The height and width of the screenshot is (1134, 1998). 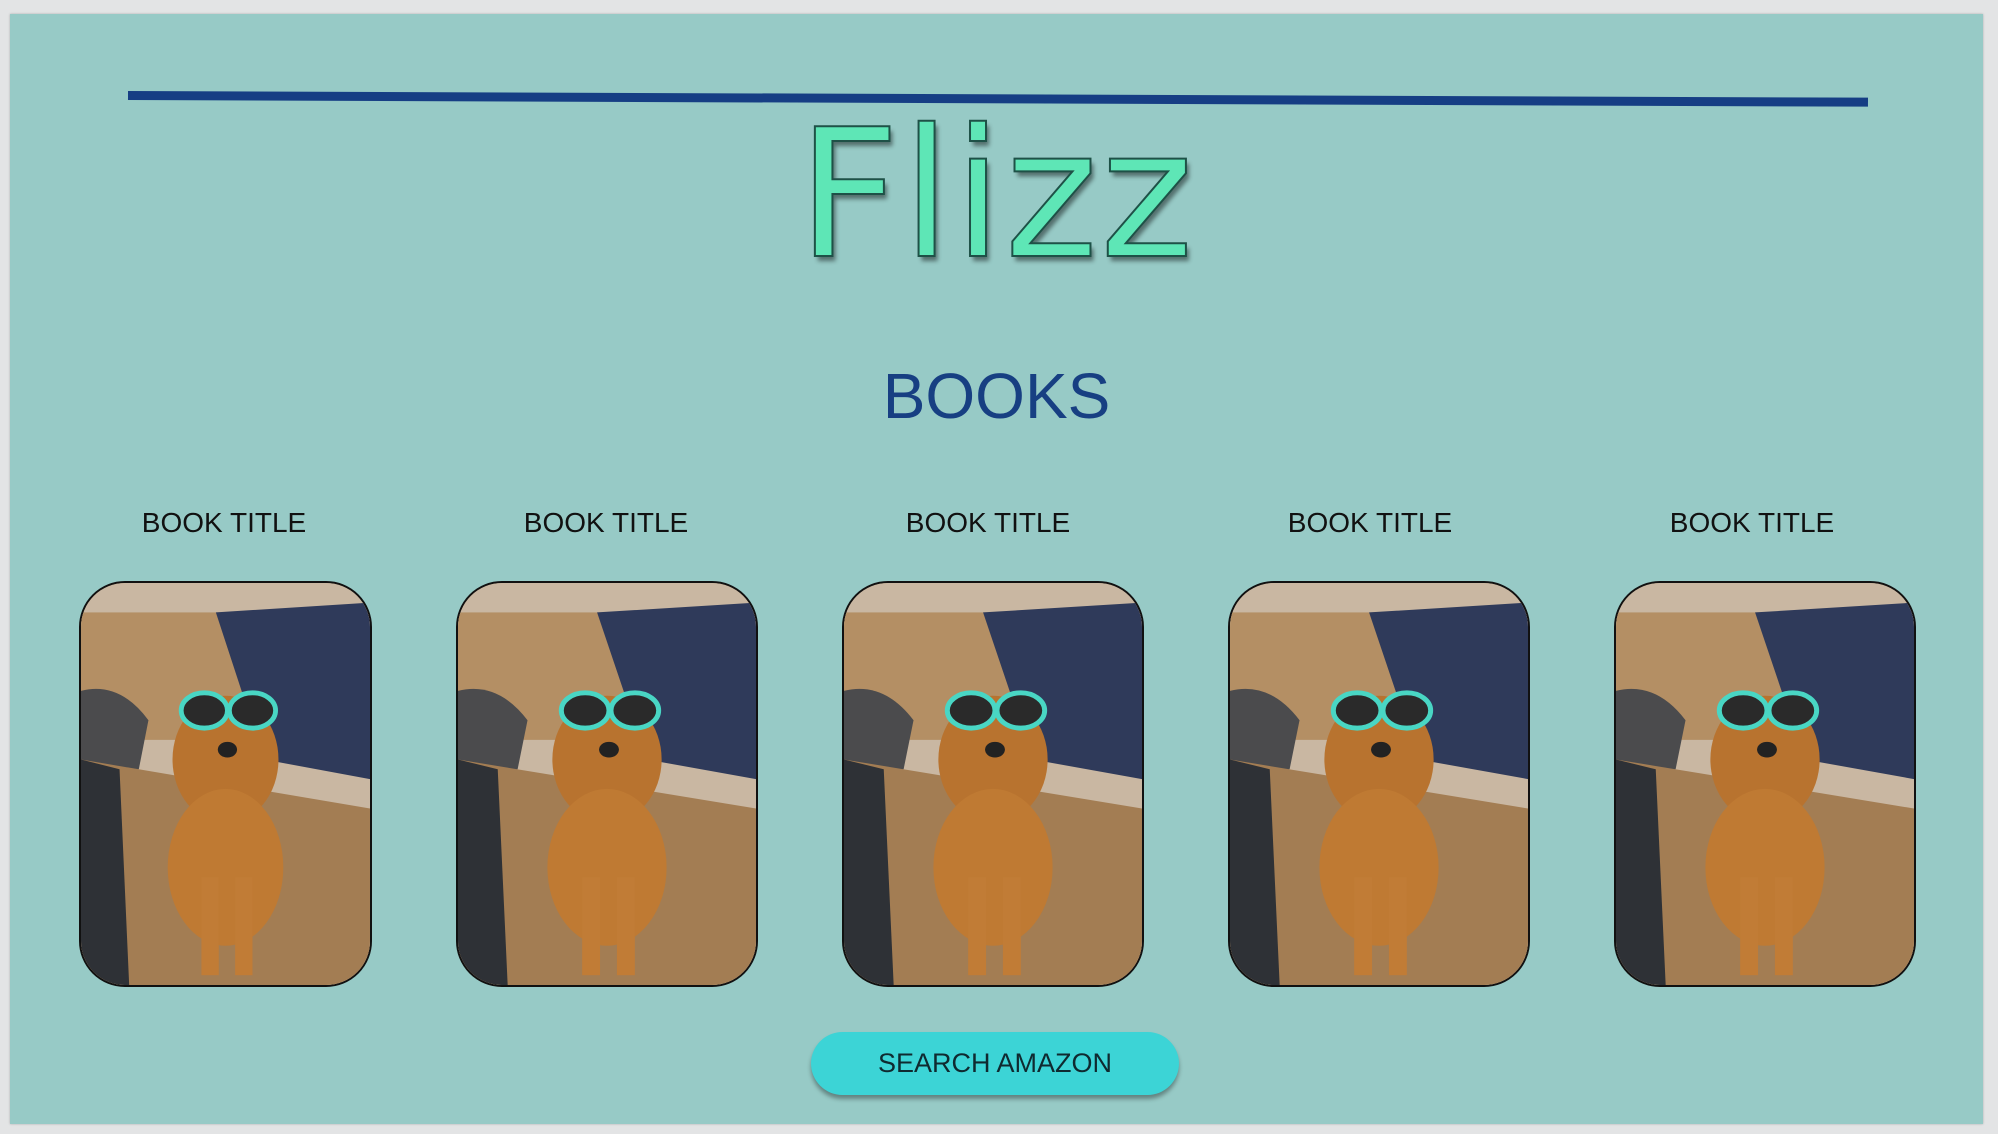 I want to click on search-amazon-button: SEARCH AMAZON, so click(x=995, y=1063).